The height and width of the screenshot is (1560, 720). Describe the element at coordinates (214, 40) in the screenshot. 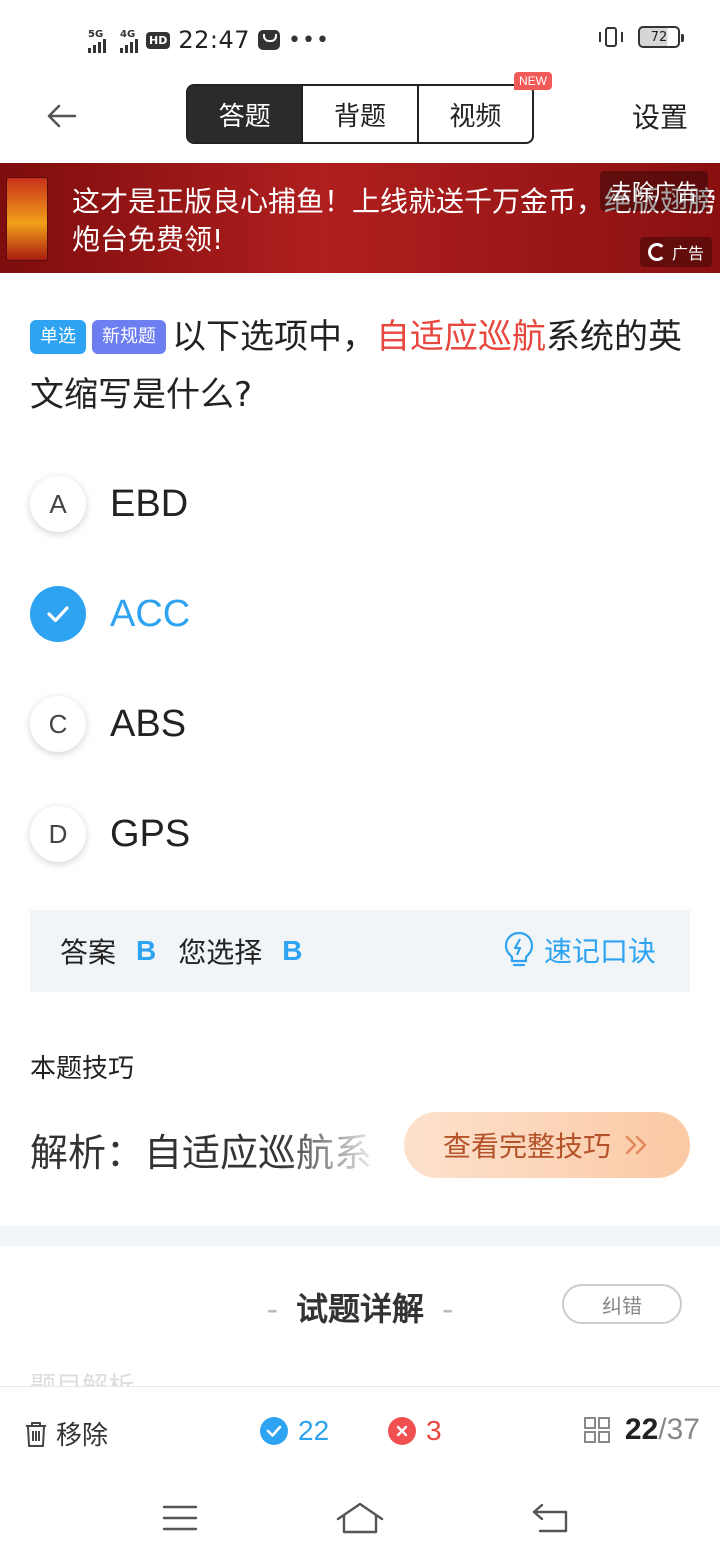

I see `clock: 22:47` at that location.